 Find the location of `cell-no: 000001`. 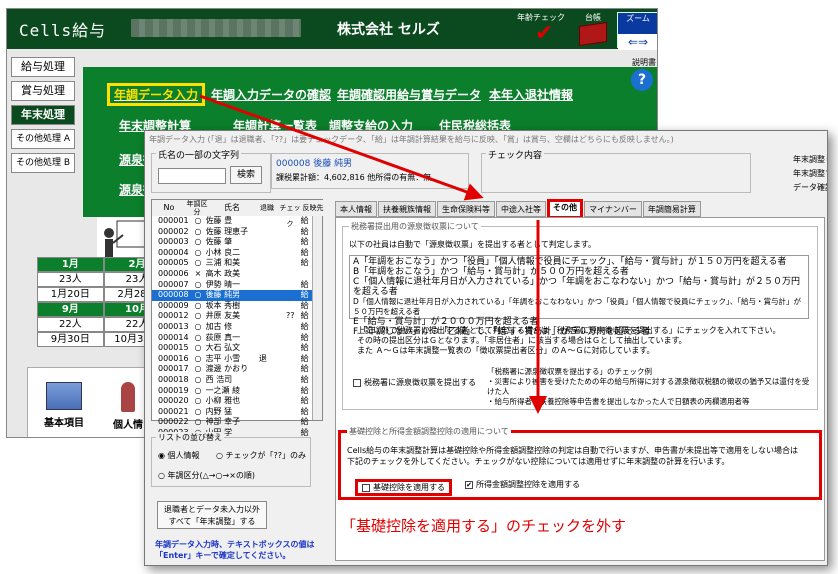

cell-no: 000001 is located at coordinates (173, 220).